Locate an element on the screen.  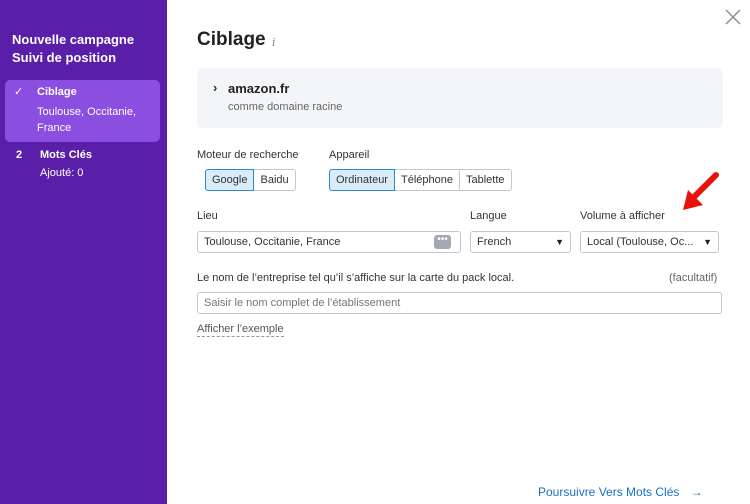
domain-card: › amazon.fr comme domaine racine is located at coordinates (460, 98).